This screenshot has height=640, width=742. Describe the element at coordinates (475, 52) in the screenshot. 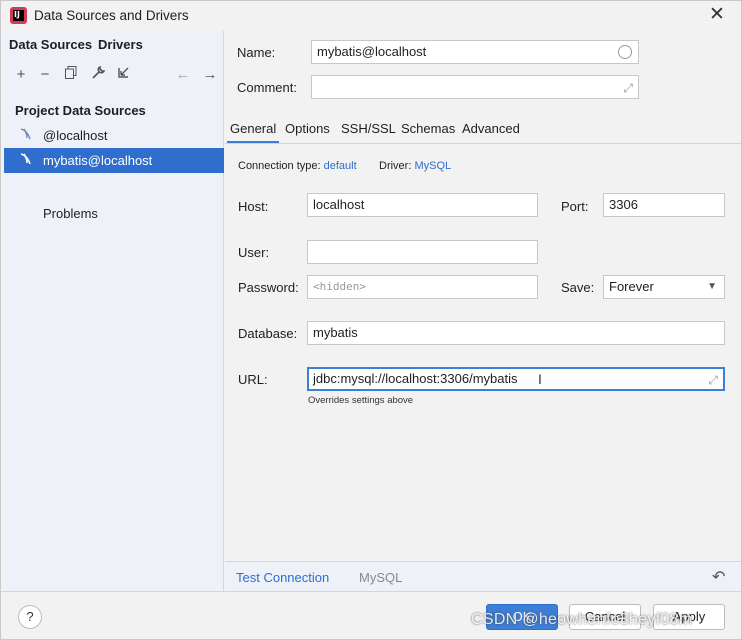

I see `name-field: mybatis@localhost` at that location.